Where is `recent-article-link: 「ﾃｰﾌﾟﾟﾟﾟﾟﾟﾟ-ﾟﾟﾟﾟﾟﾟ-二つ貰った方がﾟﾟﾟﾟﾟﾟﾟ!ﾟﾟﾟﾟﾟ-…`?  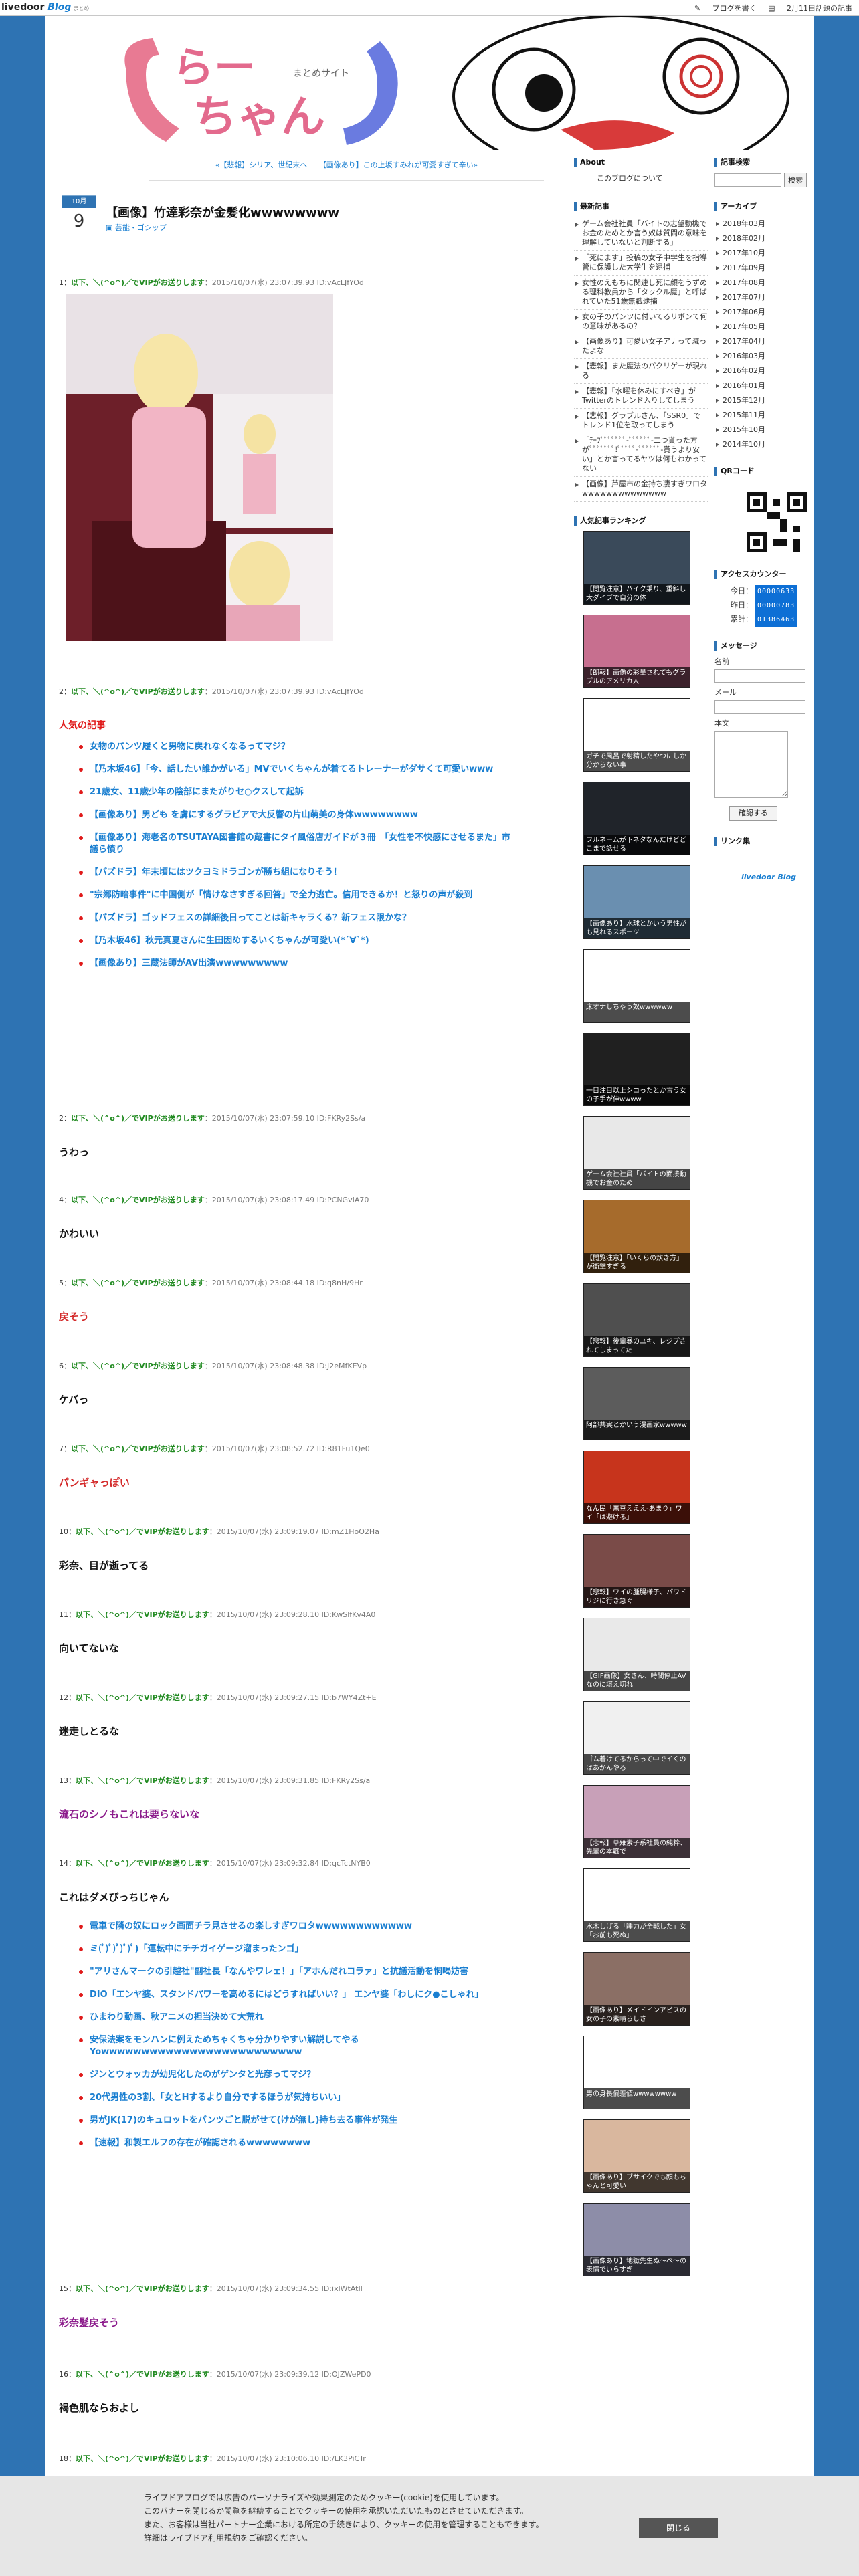 recent-article-link: 「ﾃｰﾌﾟﾟﾟﾟﾟﾟﾟ-ﾟﾟﾟﾟﾟﾟ-二つ貰った方がﾟﾟﾟﾟﾟﾟﾟ!ﾟﾟﾟﾟﾟ-… is located at coordinates (641, 455).